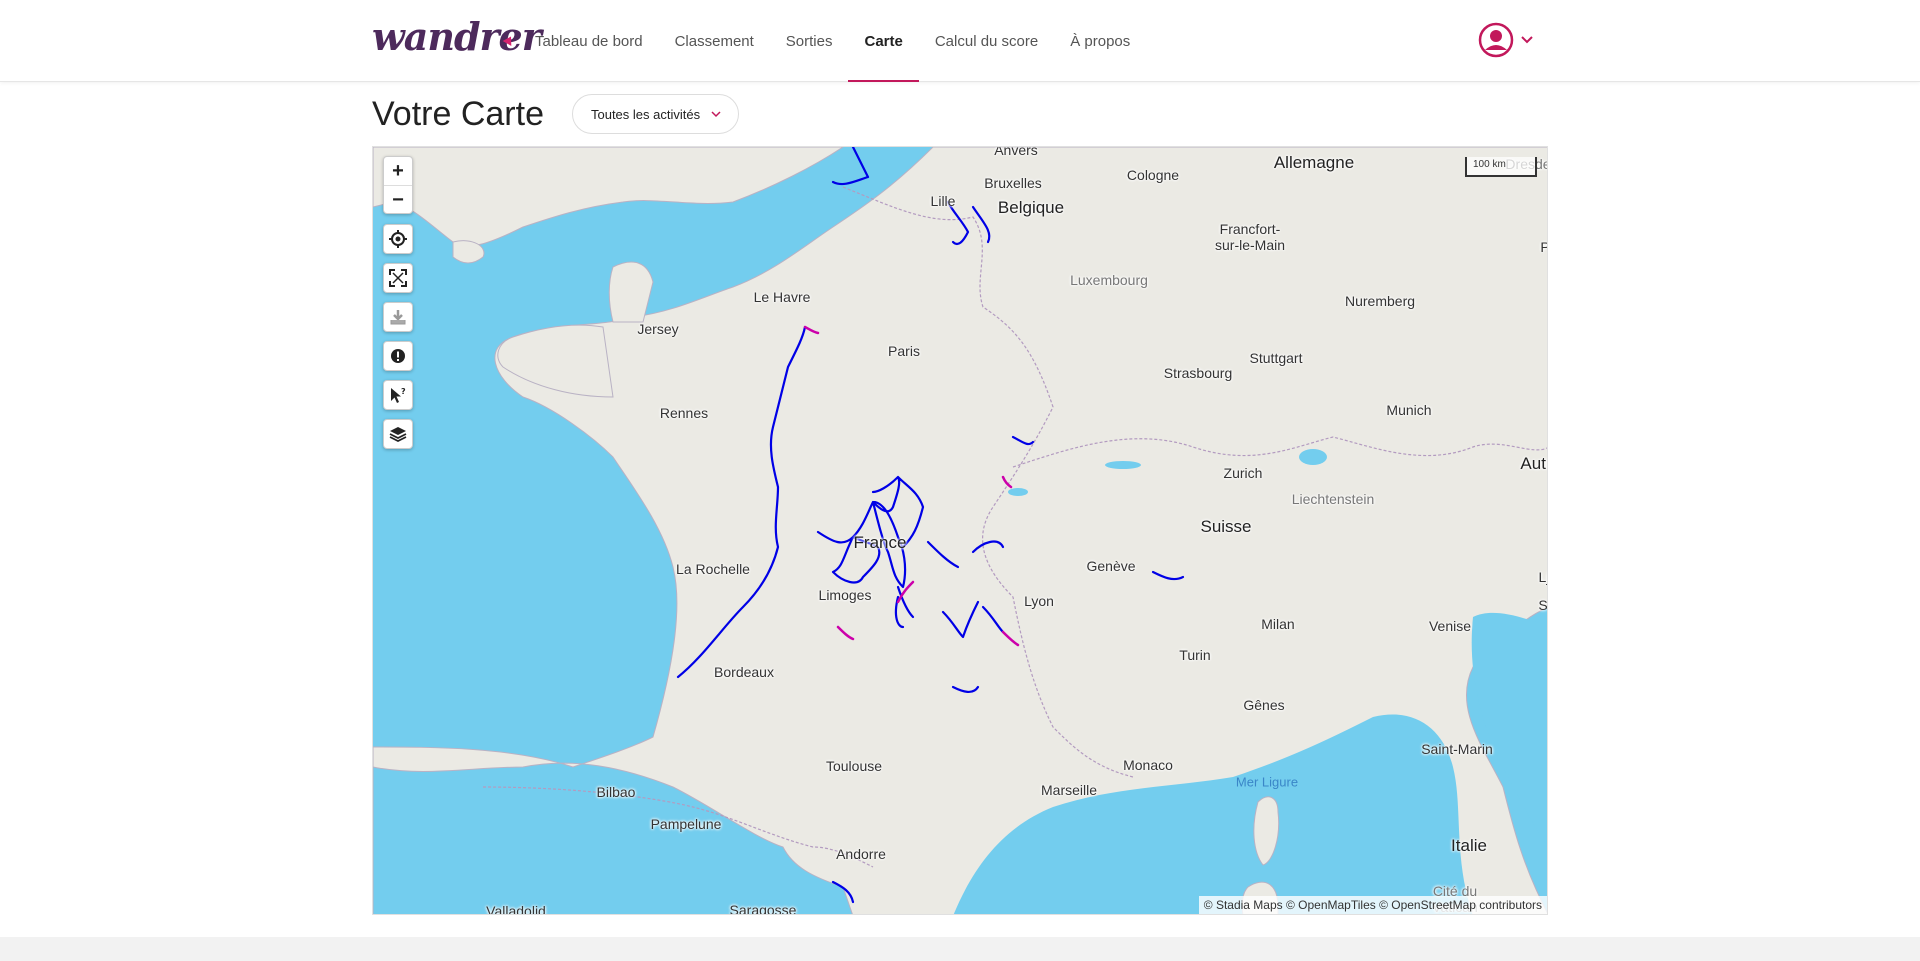 This screenshot has height=961, width=1920. What do you see at coordinates (1100, 41) in the screenshot?
I see `nav-about: À propos` at bounding box center [1100, 41].